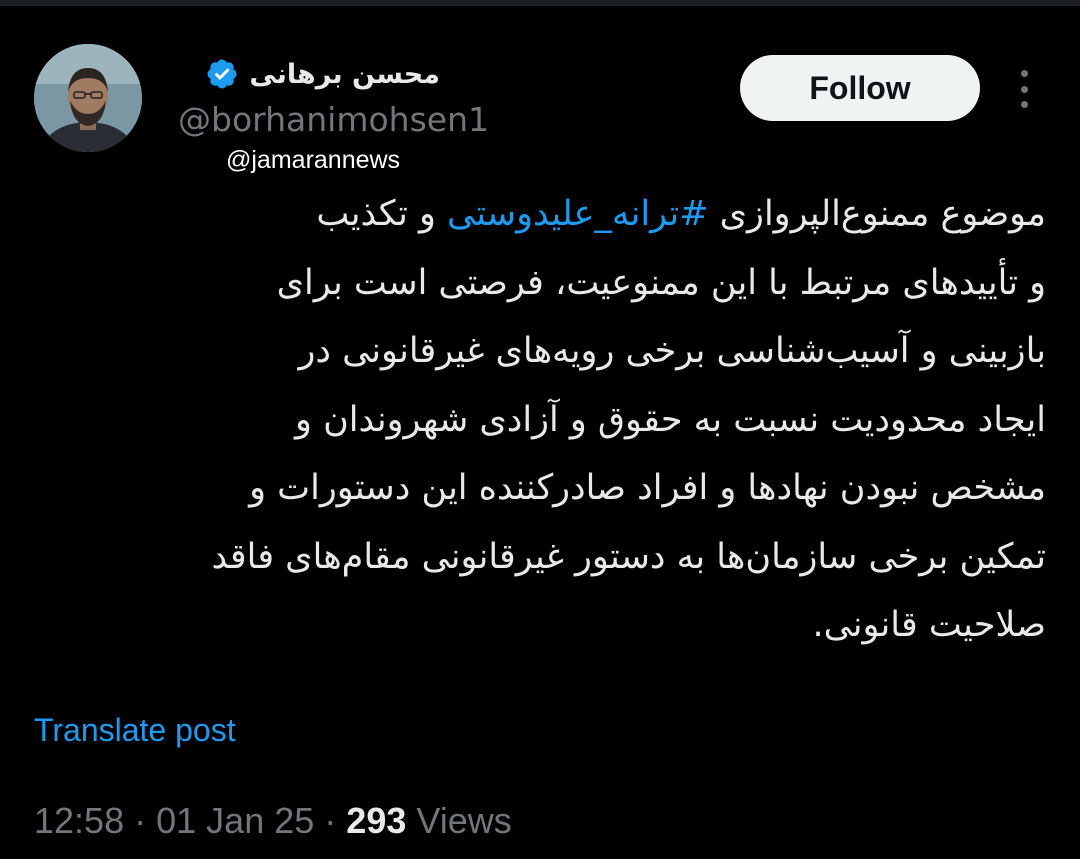 This screenshot has width=1080, height=859. Describe the element at coordinates (333, 119) in the screenshot. I see `author-handle: @borhanimohsen1` at that location.